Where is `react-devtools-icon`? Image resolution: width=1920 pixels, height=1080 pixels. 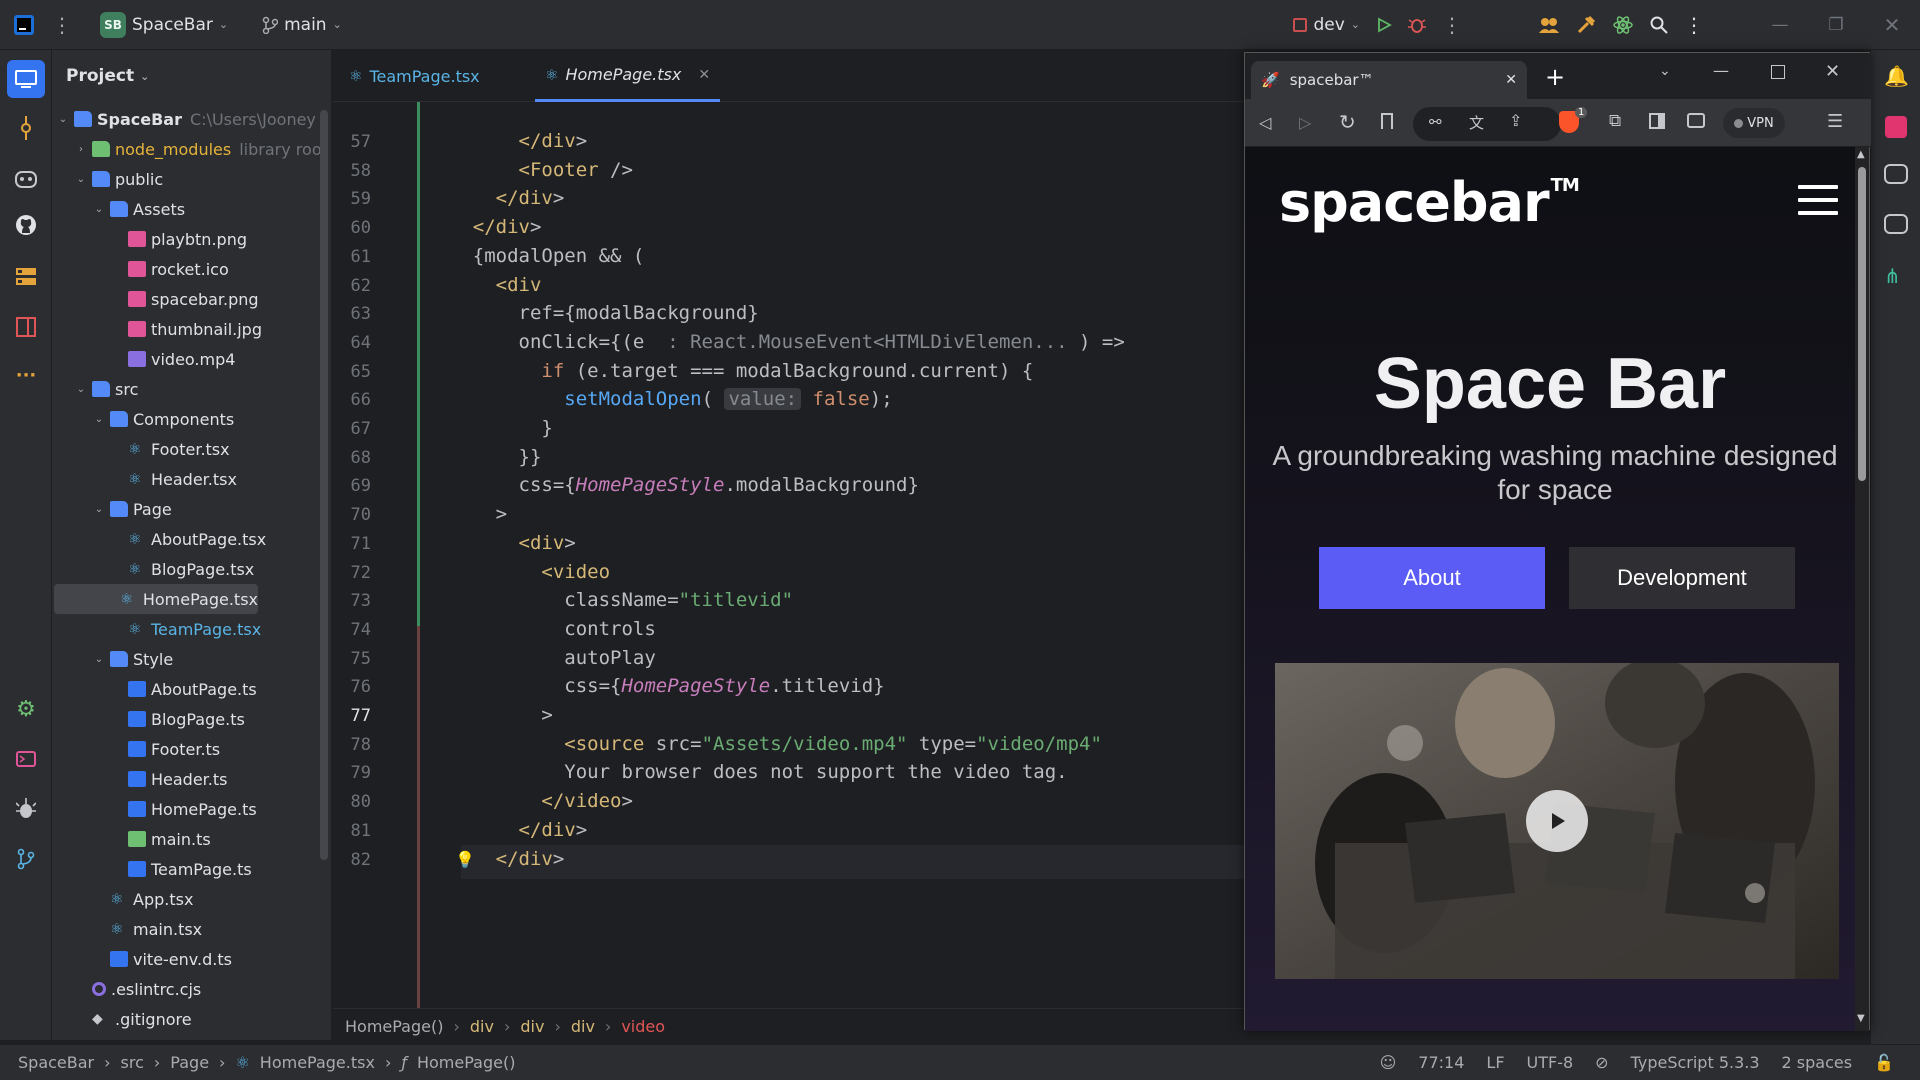
react-devtools-icon is located at coordinates (1623, 25).